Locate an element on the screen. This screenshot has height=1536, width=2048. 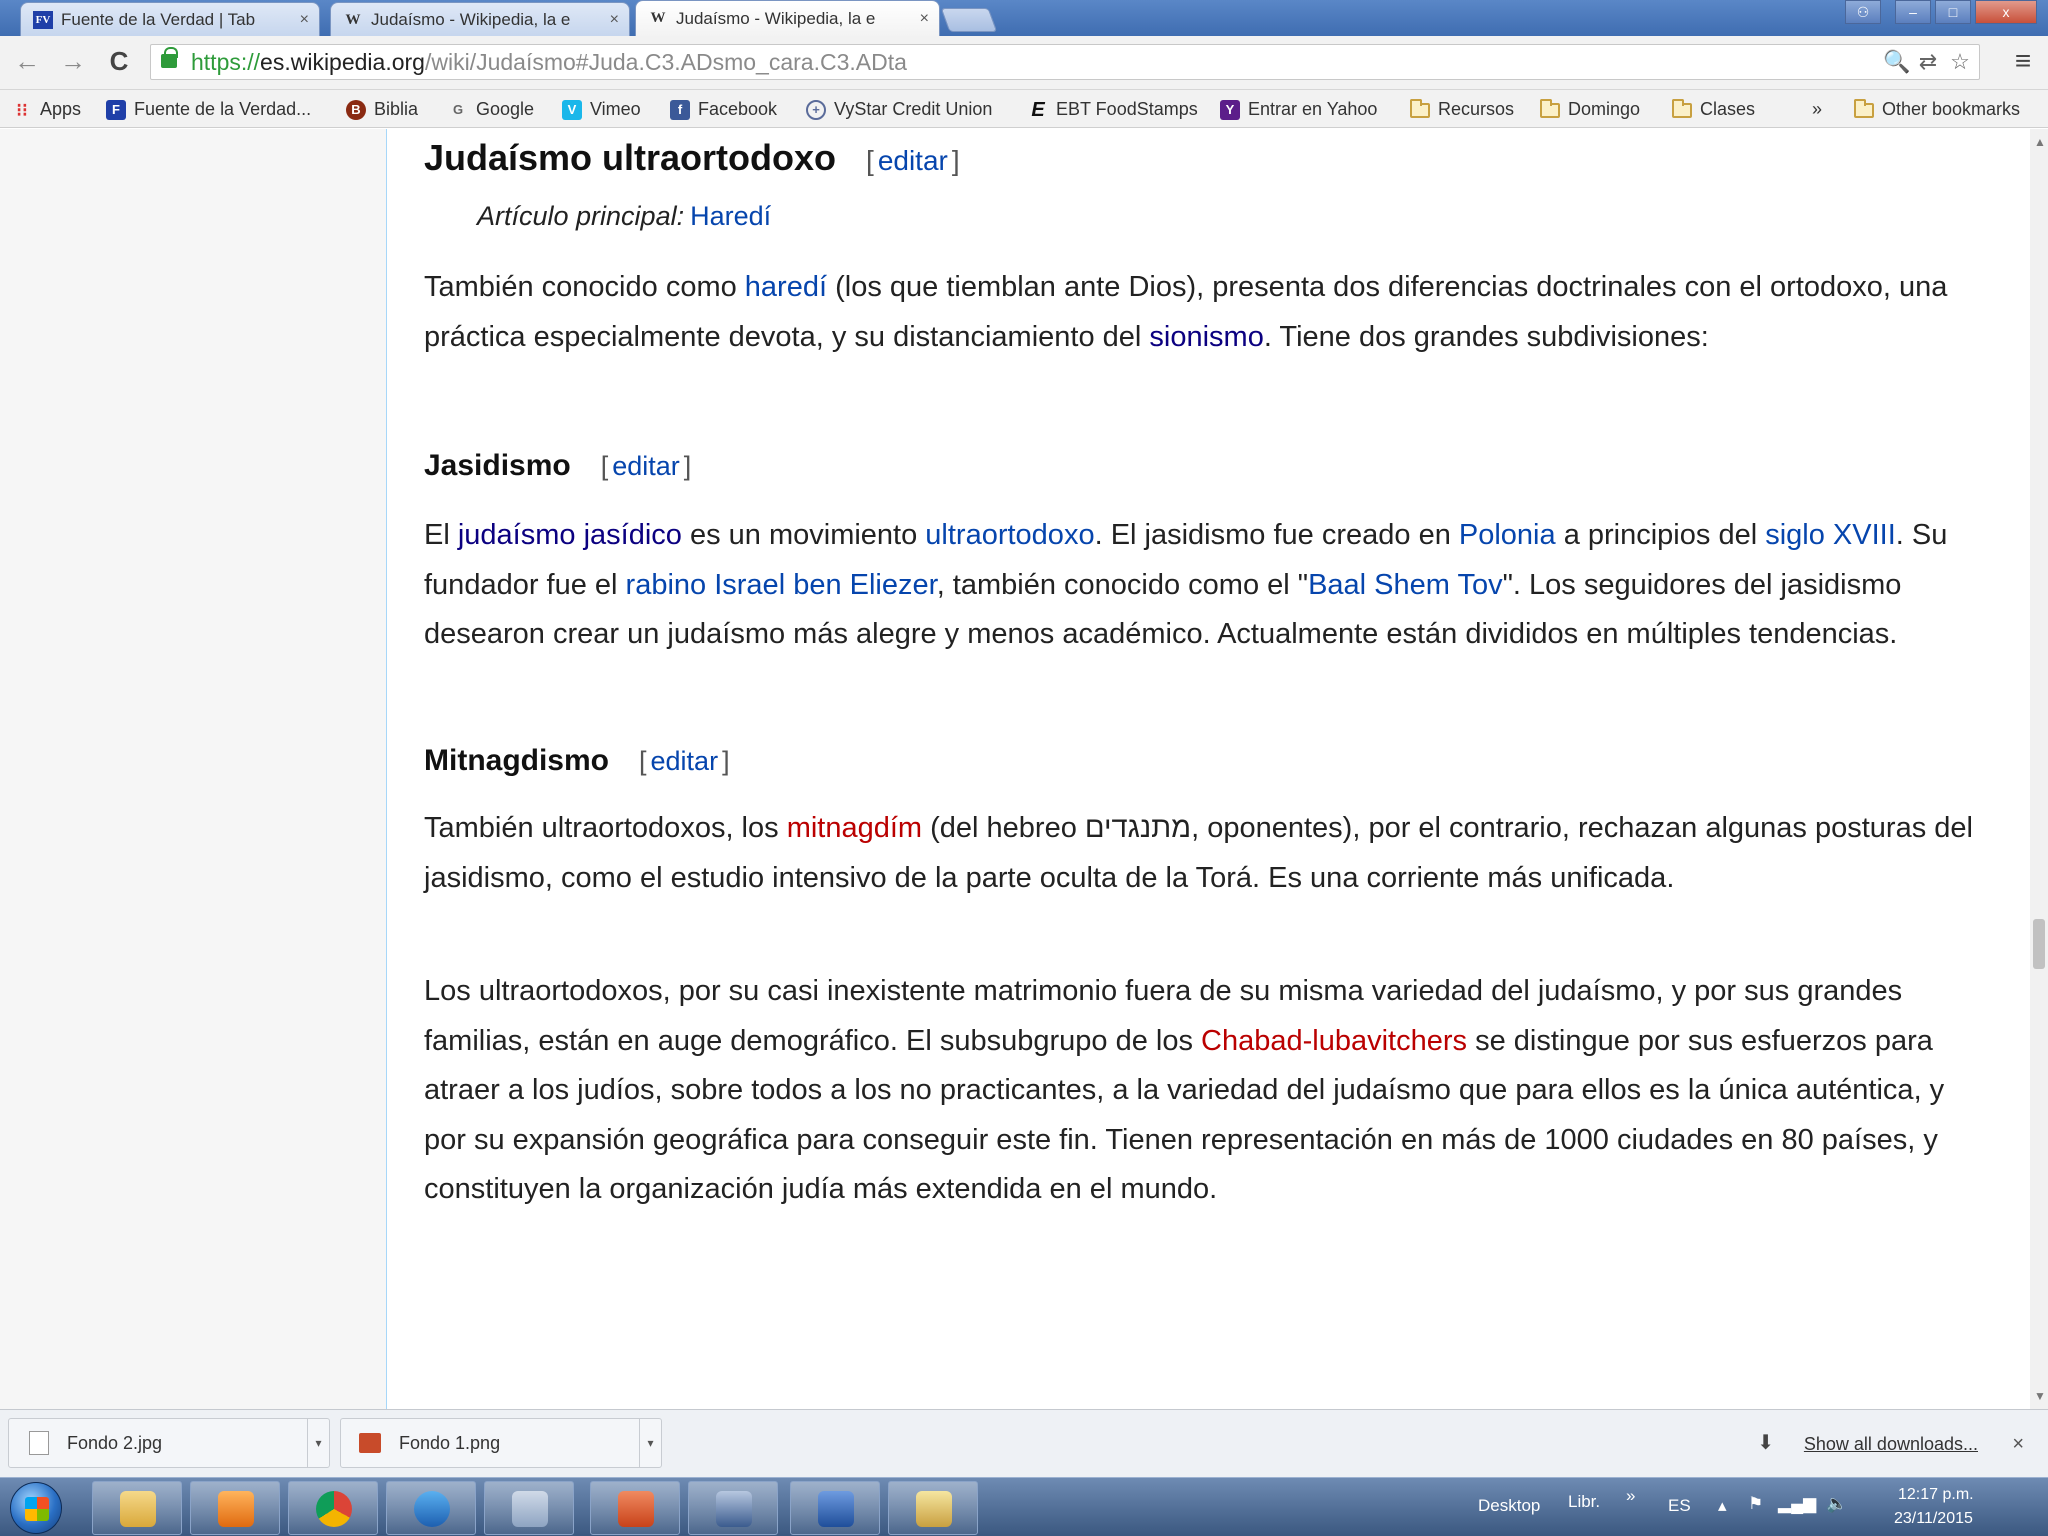
link-mitnagdim: mitnagdím is located at coordinates (854, 828).